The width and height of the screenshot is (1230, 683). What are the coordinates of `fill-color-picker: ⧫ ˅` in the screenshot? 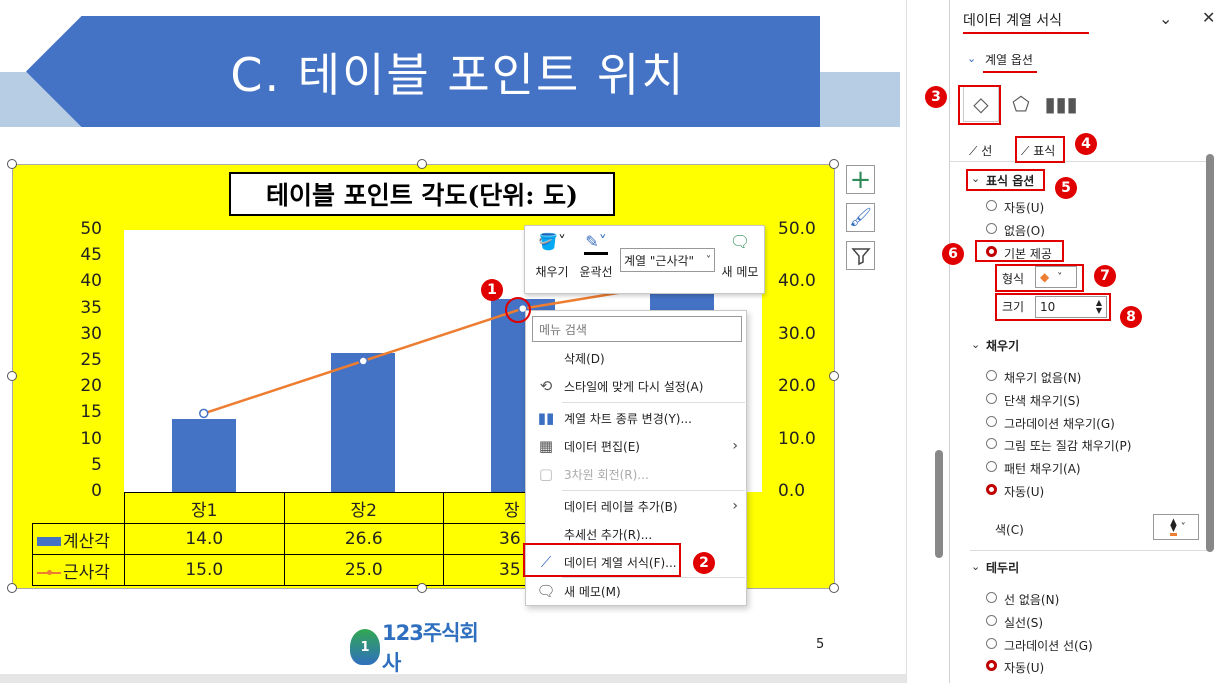 It's located at (1176, 527).